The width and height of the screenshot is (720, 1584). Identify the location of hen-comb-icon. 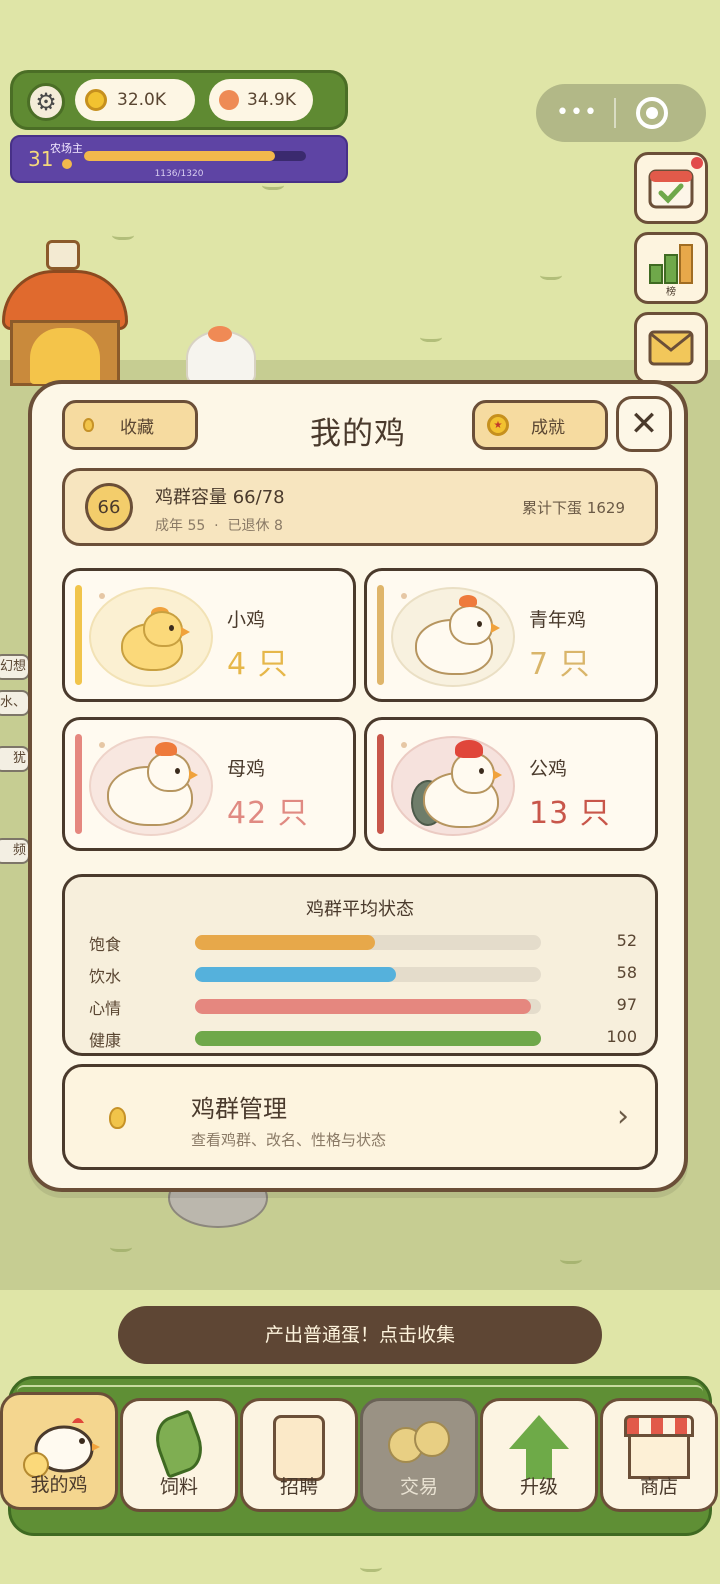
(166, 749).